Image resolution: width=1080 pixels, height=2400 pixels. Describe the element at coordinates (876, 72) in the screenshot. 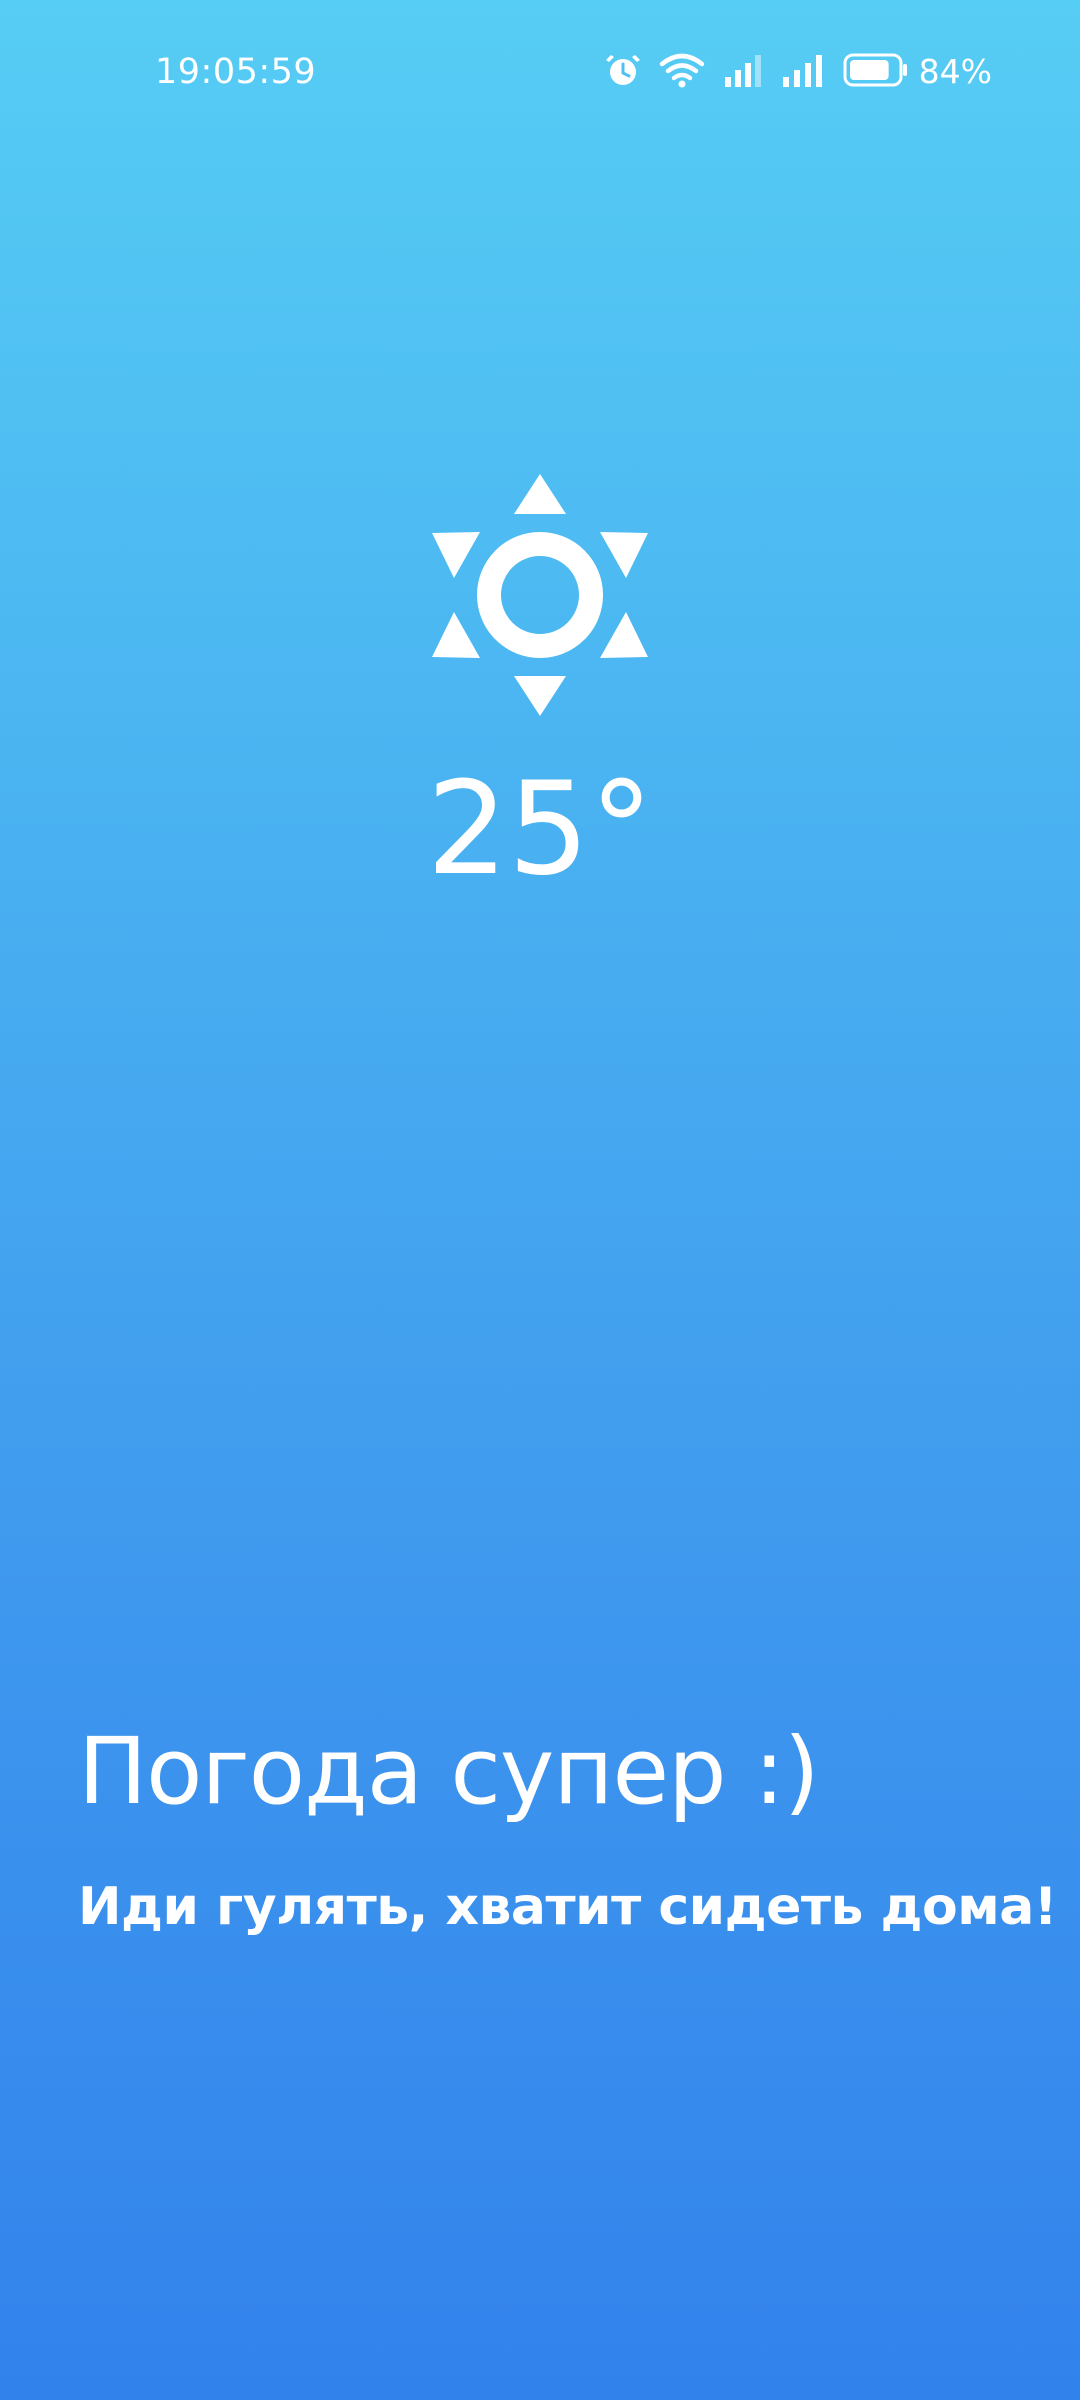

I see `battery-icon` at that location.